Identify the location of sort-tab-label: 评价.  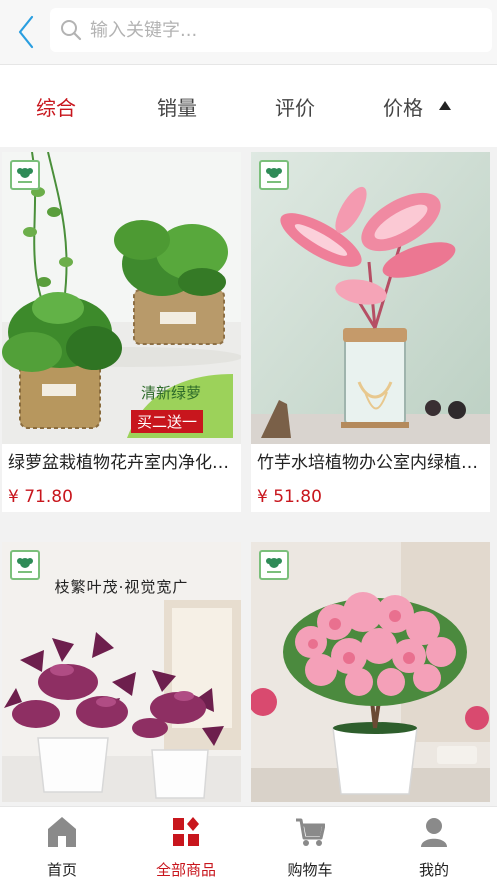
(295, 107).